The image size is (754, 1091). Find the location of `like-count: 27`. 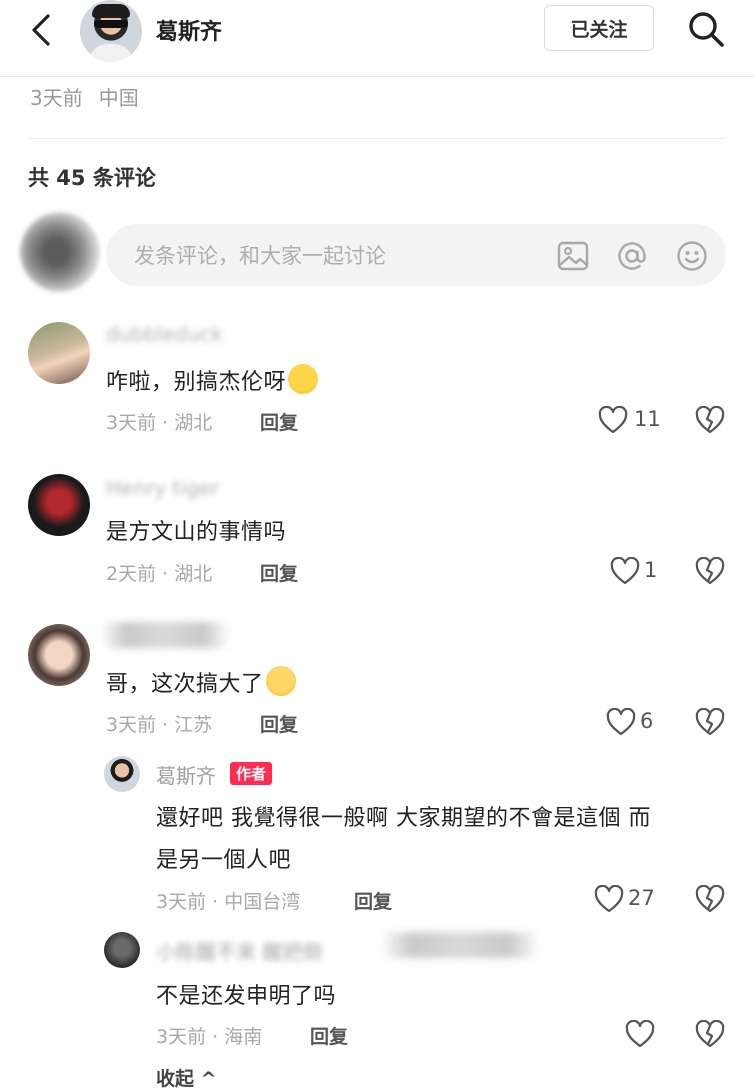

like-count: 27 is located at coordinates (641, 898).